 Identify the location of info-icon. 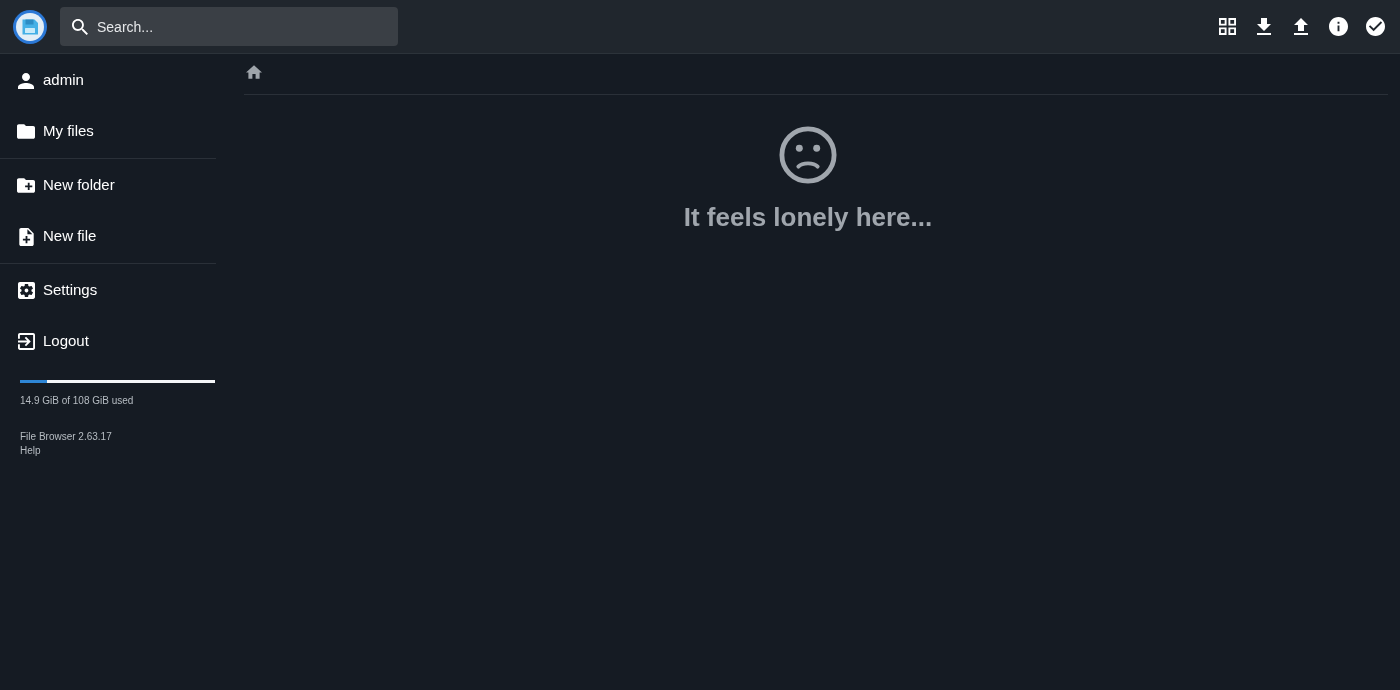
(1338, 26).